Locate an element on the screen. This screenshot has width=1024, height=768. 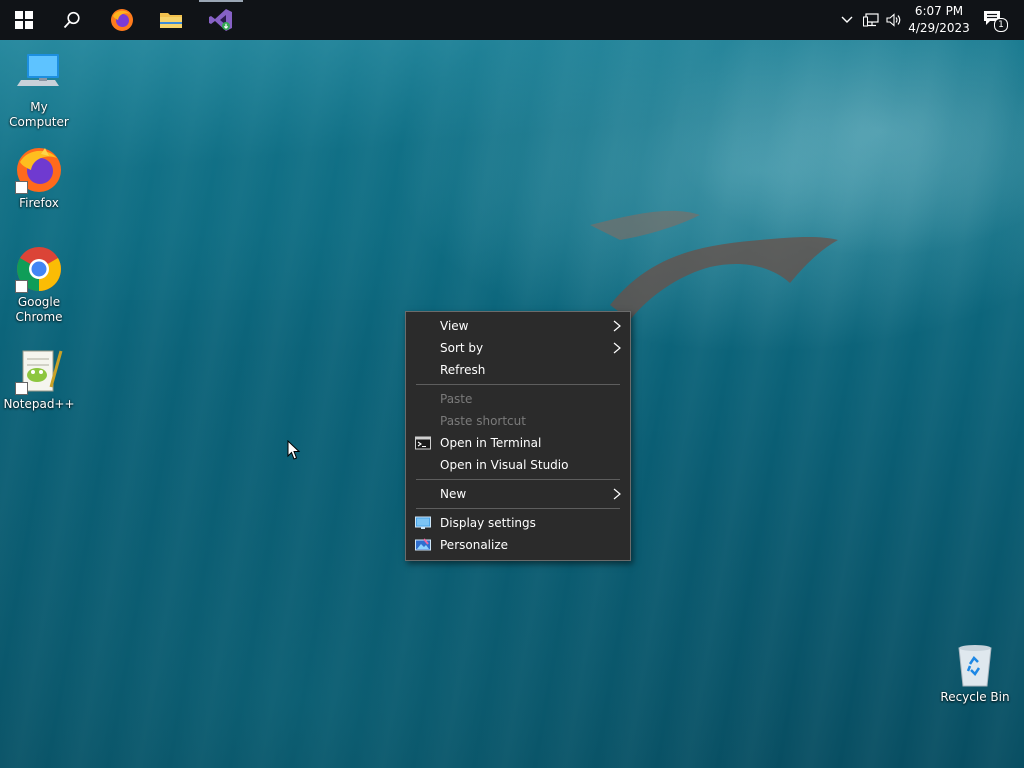
desktop-icon-notepadpp: Notepad++ is located at coordinates (39, 379).